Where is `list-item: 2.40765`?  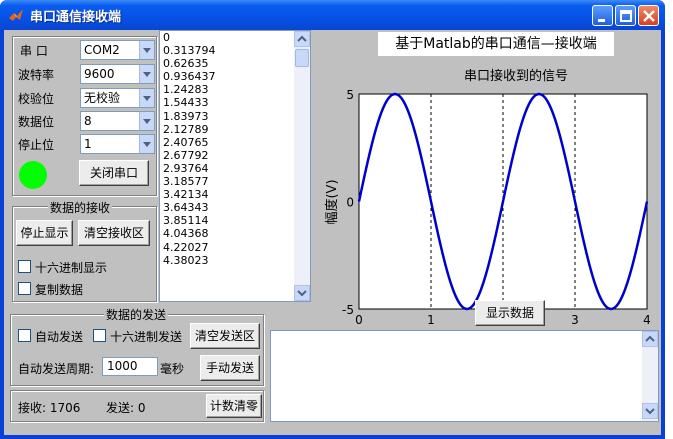 list-item: 2.40765 is located at coordinates (227, 142).